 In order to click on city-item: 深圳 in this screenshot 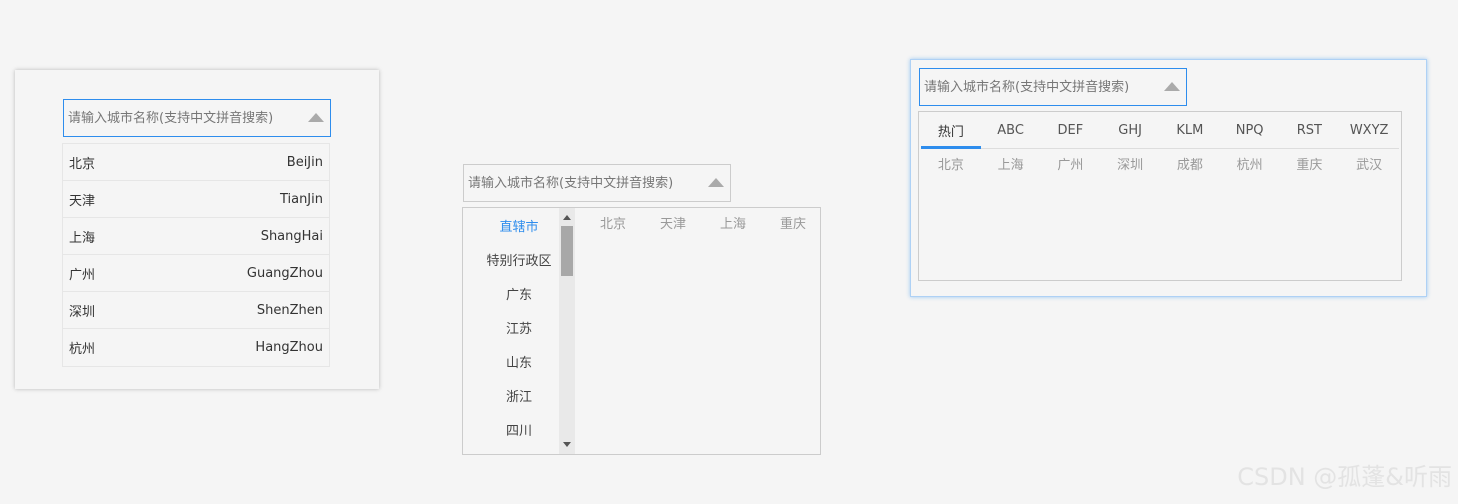, I will do `click(1130, 163)`.